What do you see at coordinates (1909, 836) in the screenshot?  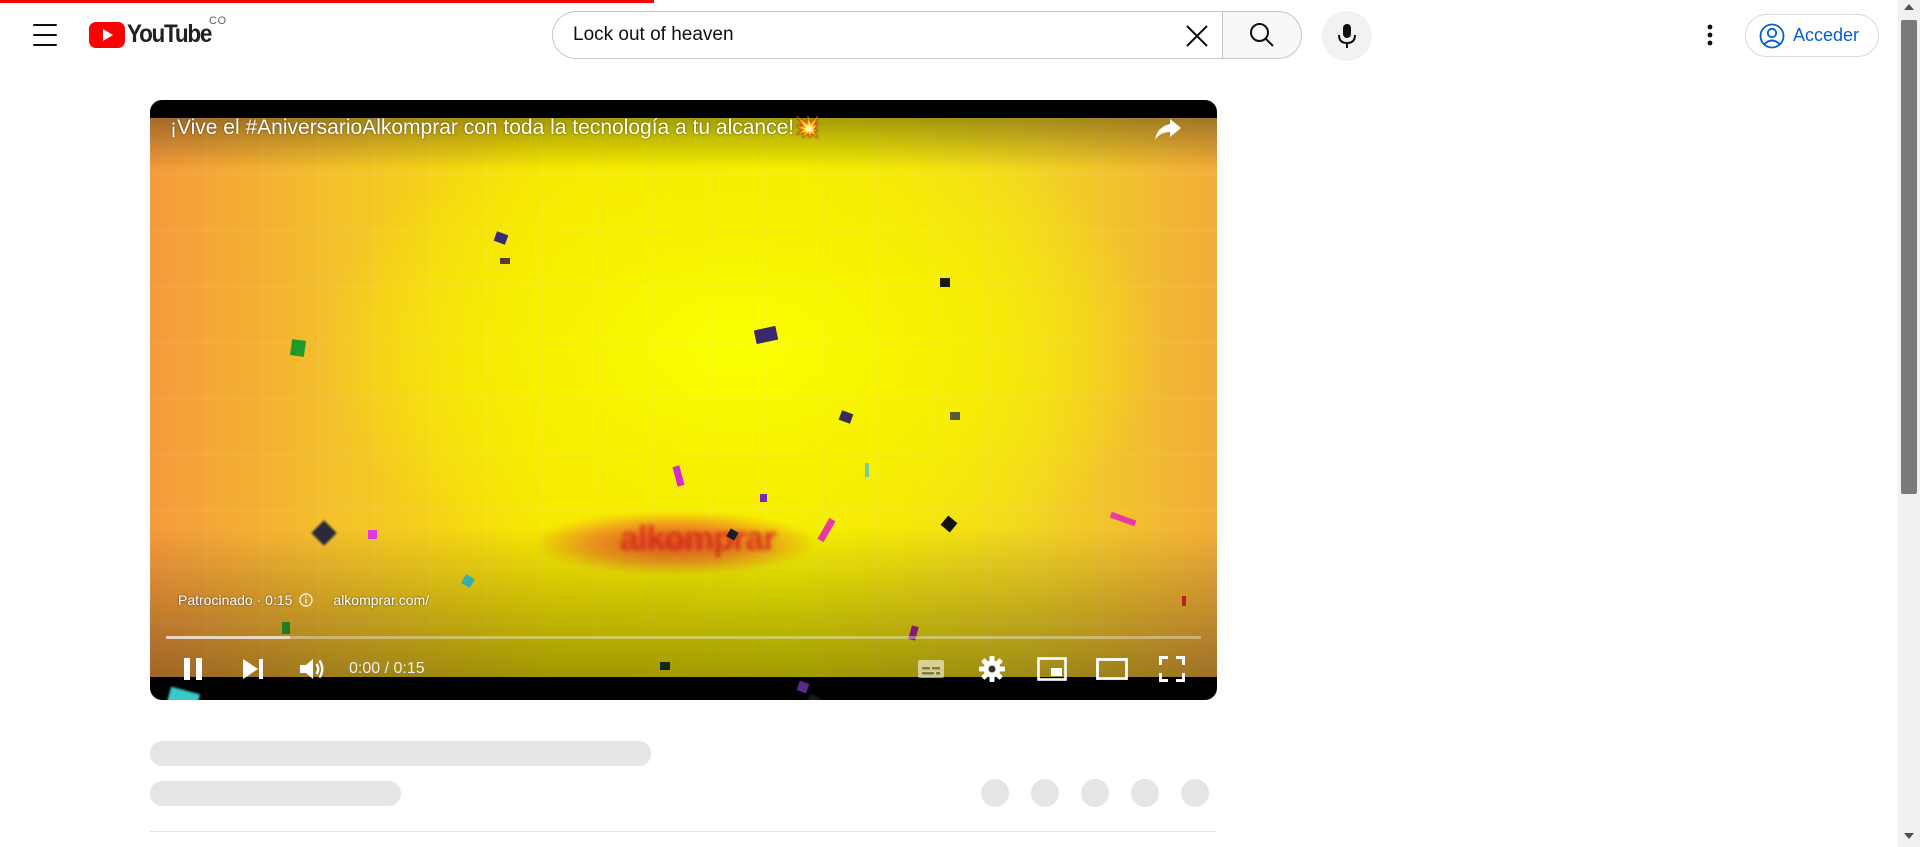 I see `scroll-down-arrow-icon` at bounding box center [1909, 836].